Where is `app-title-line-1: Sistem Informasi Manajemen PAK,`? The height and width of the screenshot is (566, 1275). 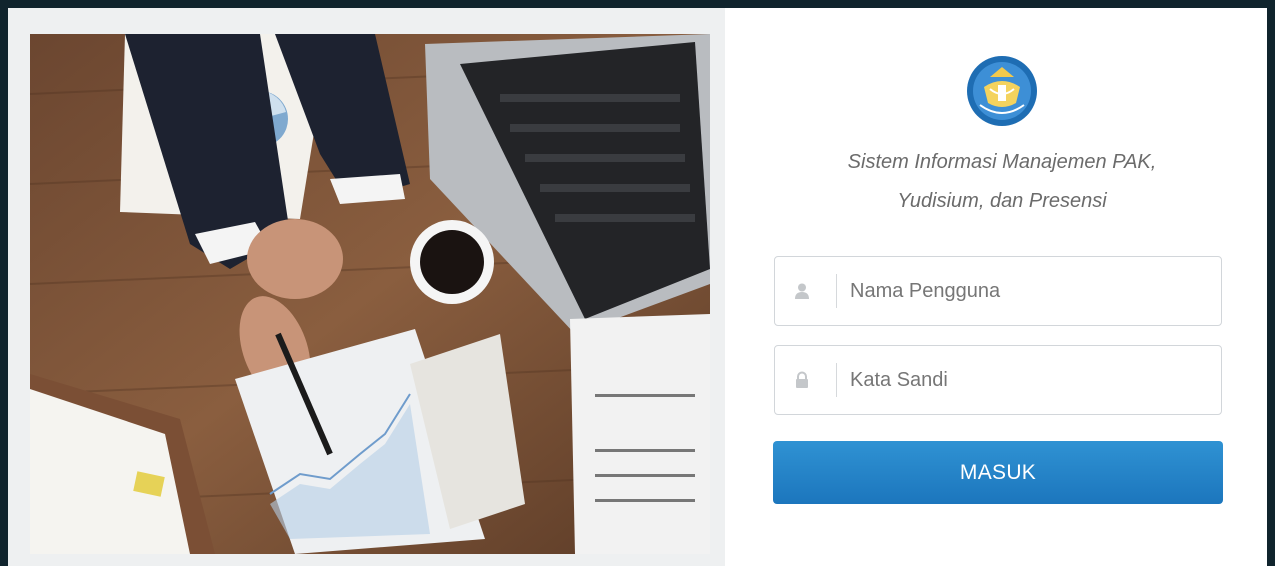
app-title-line-1: Sistem Informasi Manajemen PAK, is located at coordinates (1002, 162).